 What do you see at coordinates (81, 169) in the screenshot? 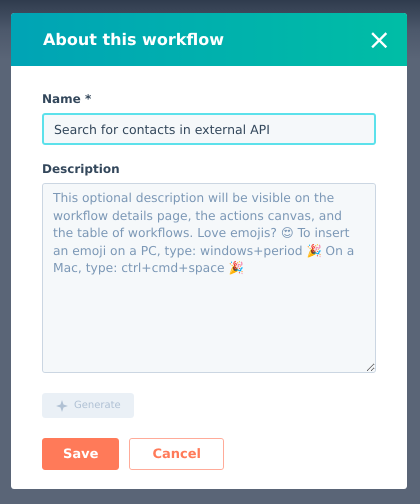
I see `field-label: Description` at bounding box center [81, 169].